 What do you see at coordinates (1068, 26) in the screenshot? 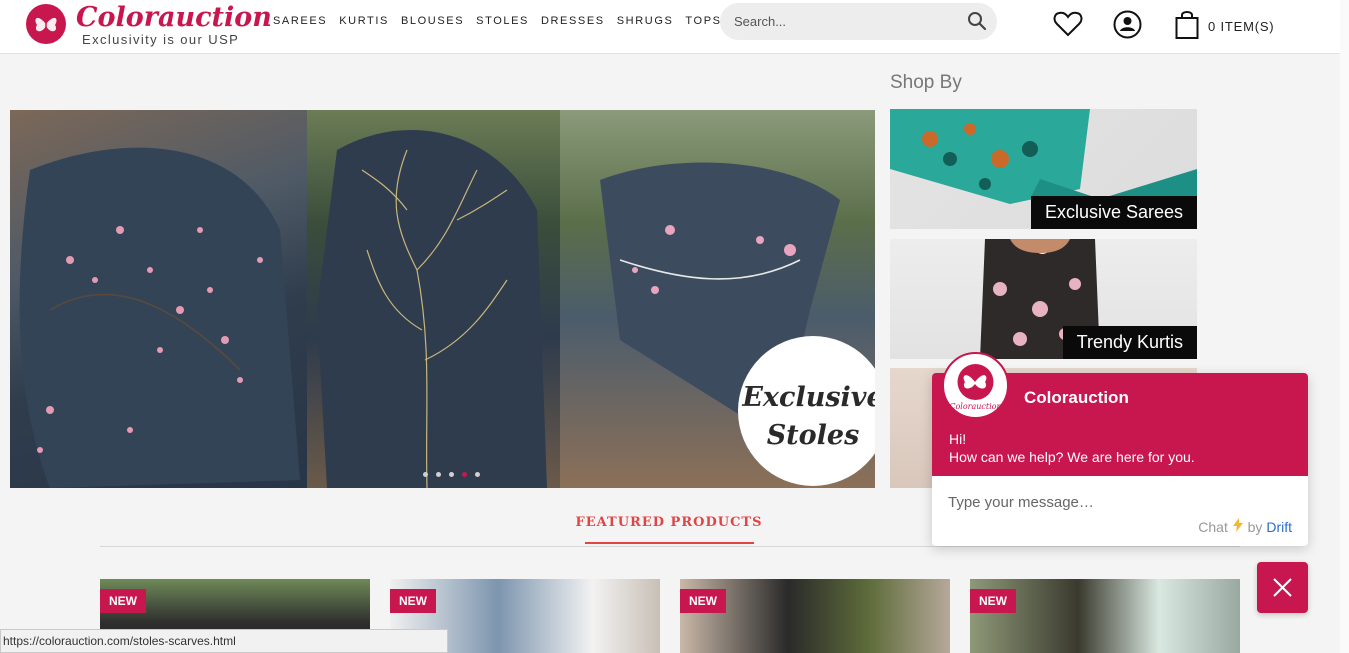
I see `heart-icon` at bounding box center [1068, 26].